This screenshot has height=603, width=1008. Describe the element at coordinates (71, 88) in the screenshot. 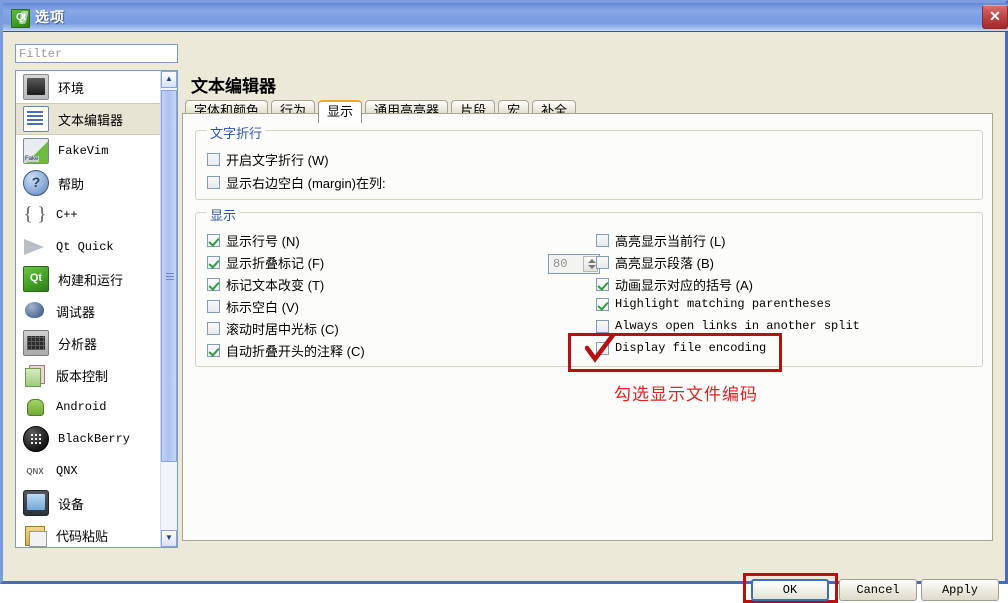

I see `sidebar-item-label: 环境` at that location.